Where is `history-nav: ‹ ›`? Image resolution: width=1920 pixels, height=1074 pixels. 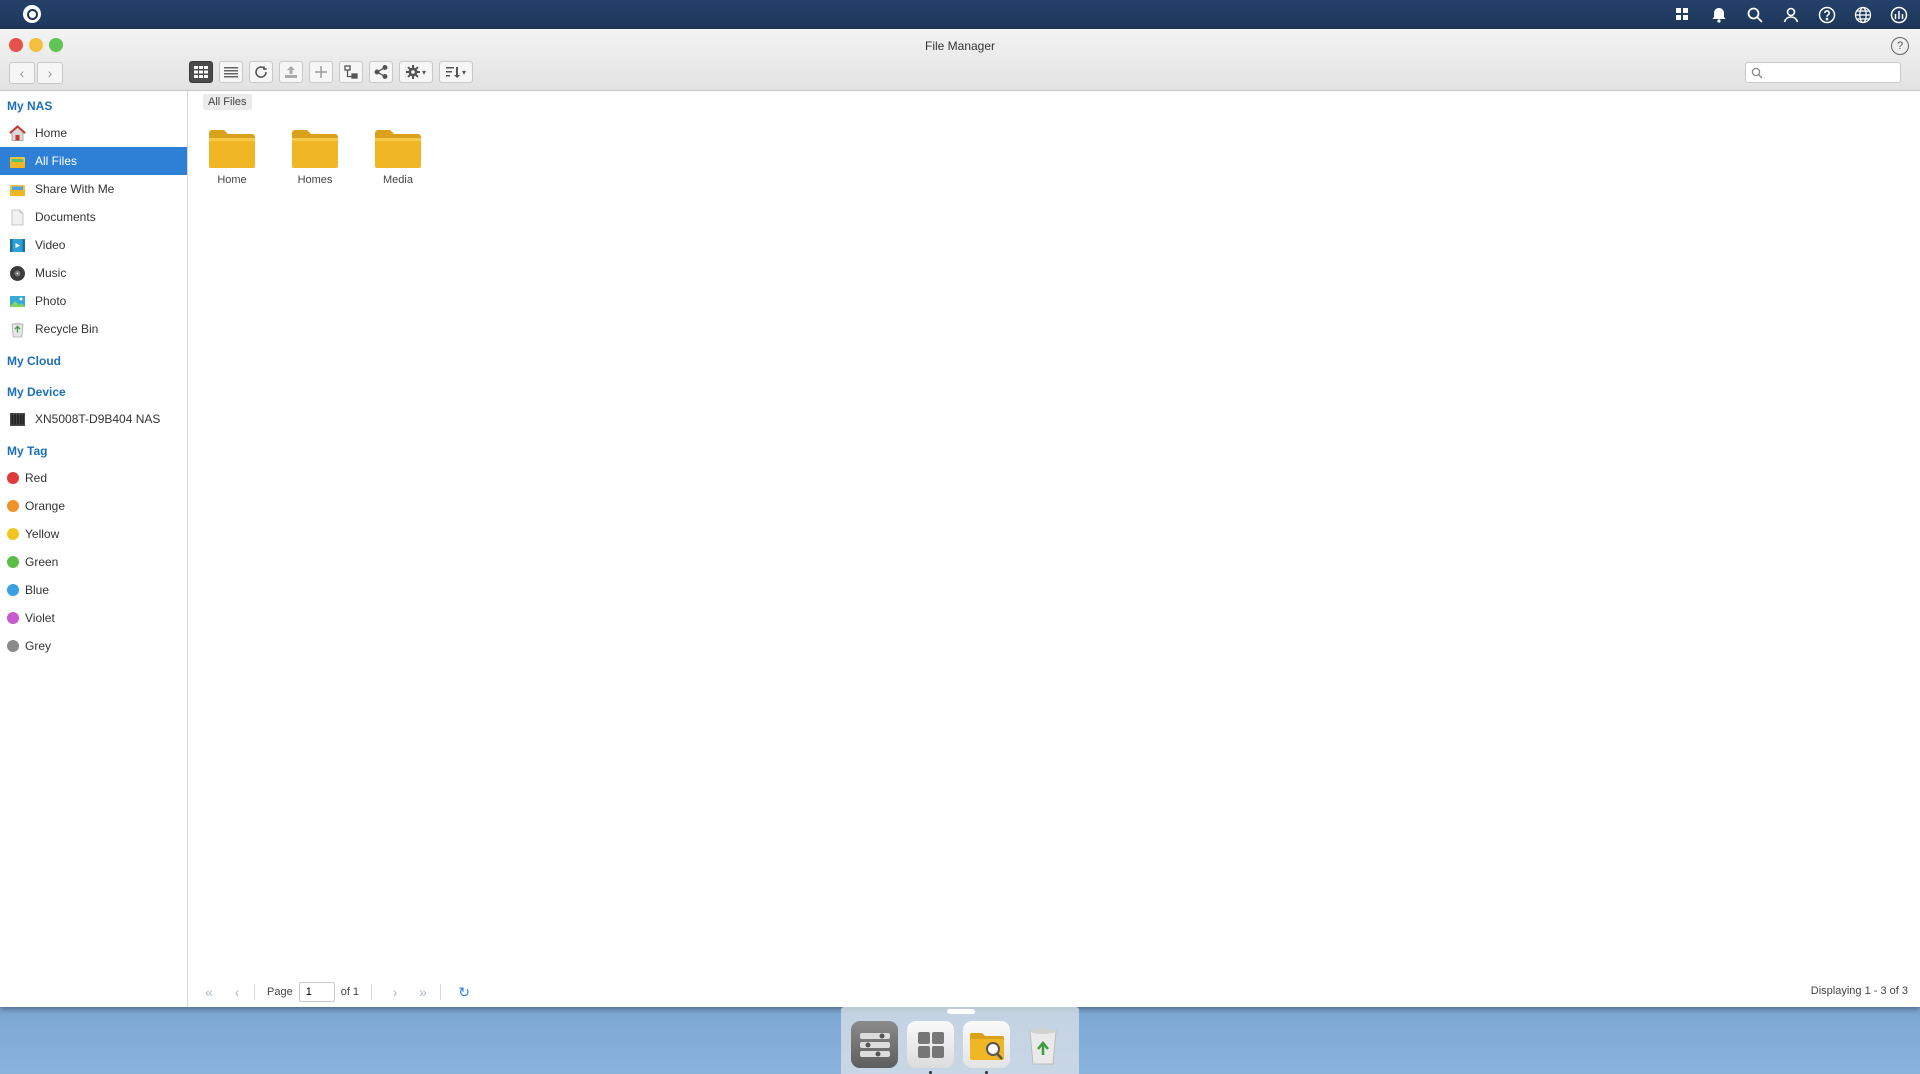
history-nav: ‹ › is located at coordinates (36, 73).